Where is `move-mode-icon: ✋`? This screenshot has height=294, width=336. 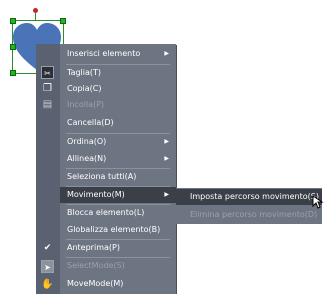
move-mode-icon: ✋ is located at coordinates (47, 284).